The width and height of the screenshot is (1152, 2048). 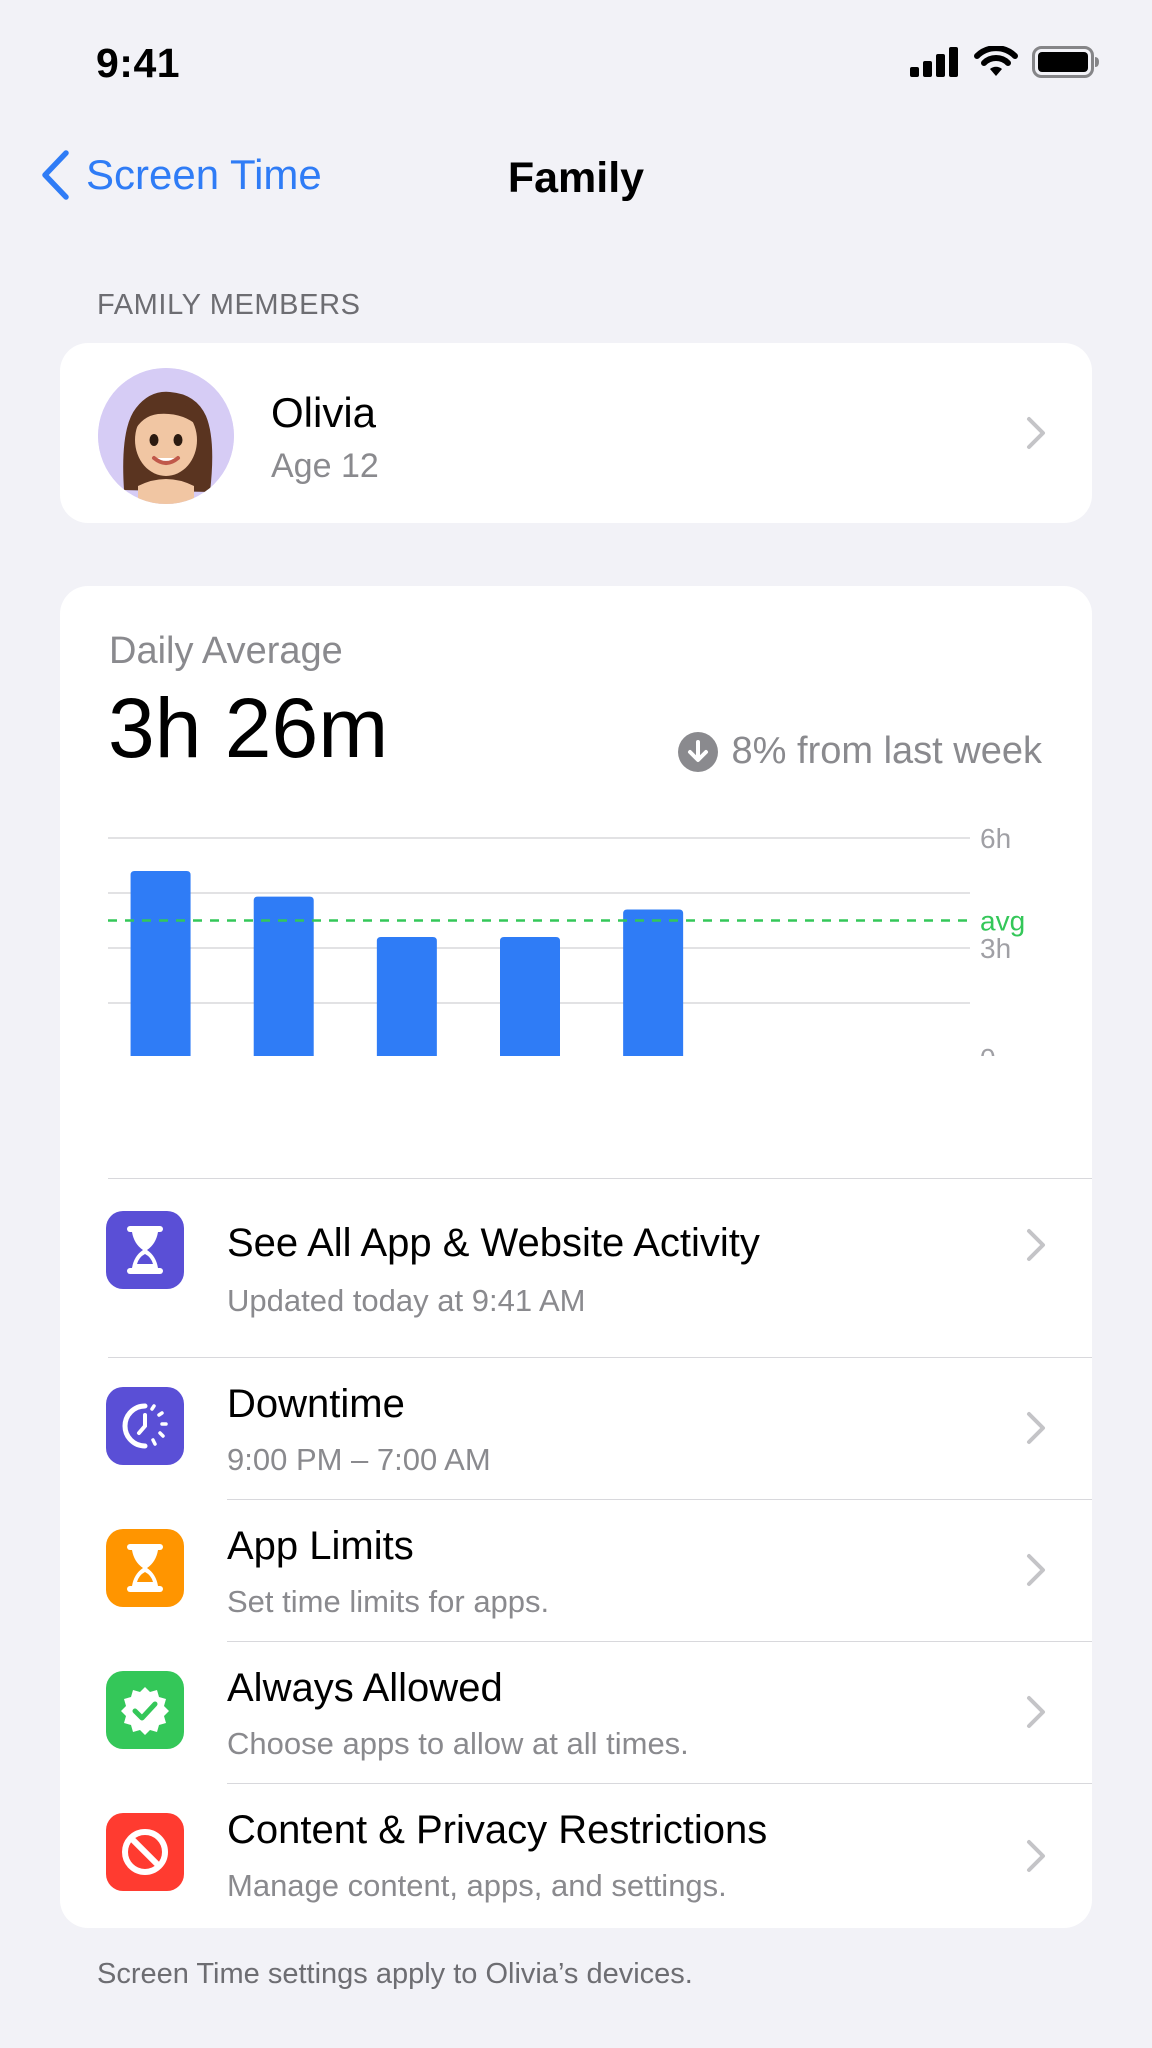 What do you see at coordinates (138, 63) in the screenshot?
I see `status-time: 9:41` at bounding box center [138, 63].